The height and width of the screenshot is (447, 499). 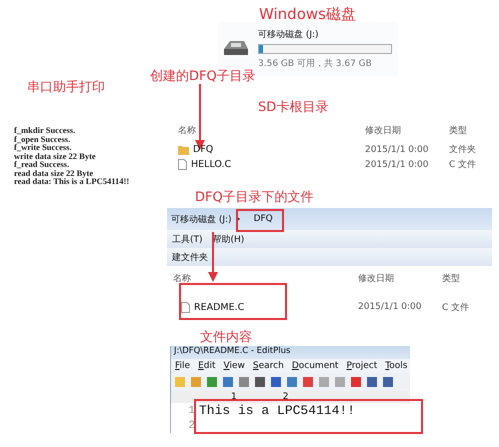 What do you see at coordinates (463, 150) in the screenshot?
I see `type-cell-text: 文件夹` at bounding box center [463, 150].